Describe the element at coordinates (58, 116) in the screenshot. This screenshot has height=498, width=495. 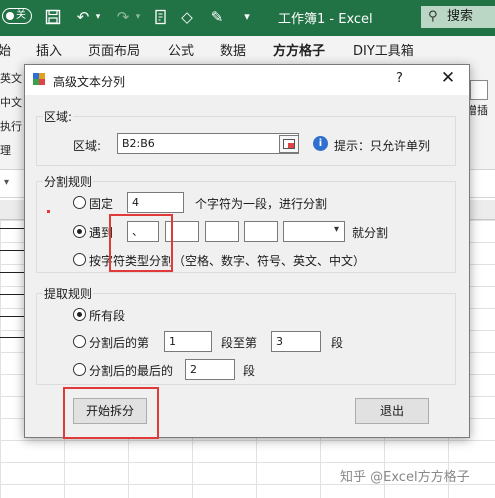
I see `region-group-title: 区域:` at that location.